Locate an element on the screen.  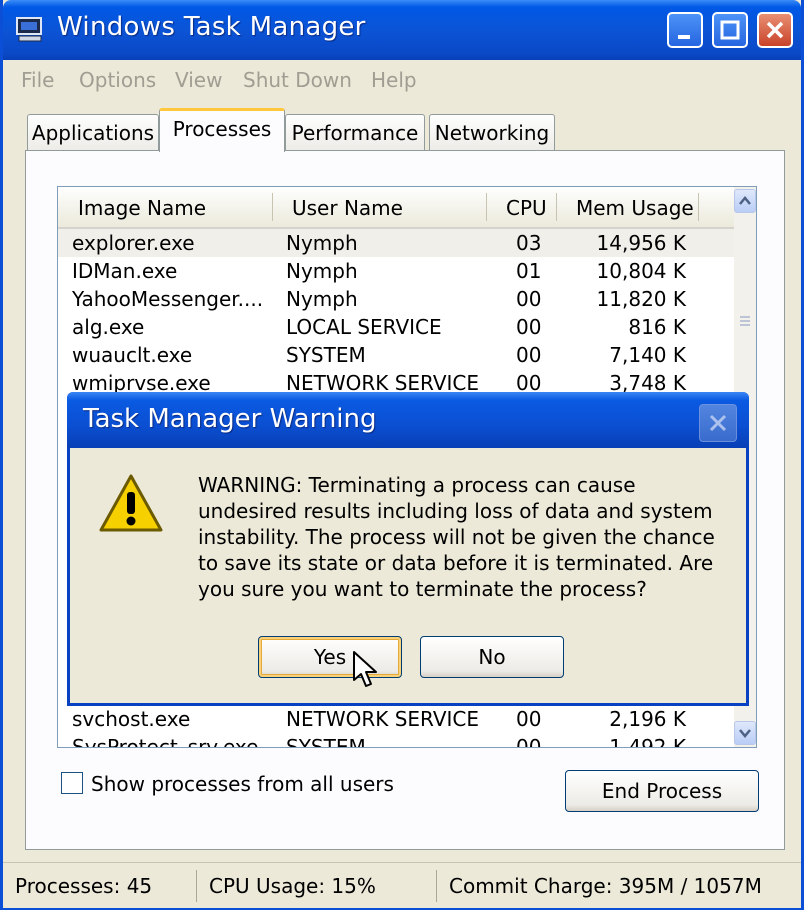
column-cpu: CPU is located at coordinates (526, 208).